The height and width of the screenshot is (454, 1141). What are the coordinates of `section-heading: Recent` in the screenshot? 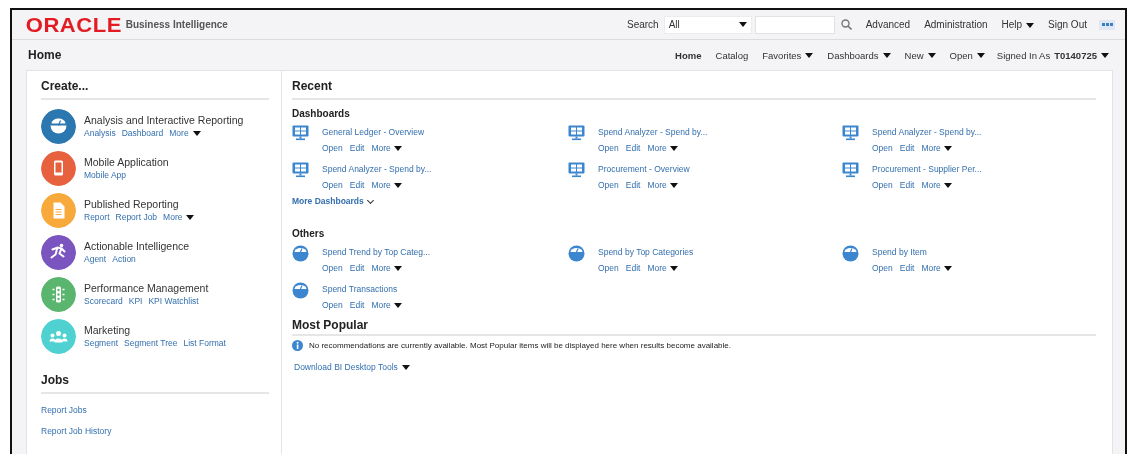 It's located at (694, 89).